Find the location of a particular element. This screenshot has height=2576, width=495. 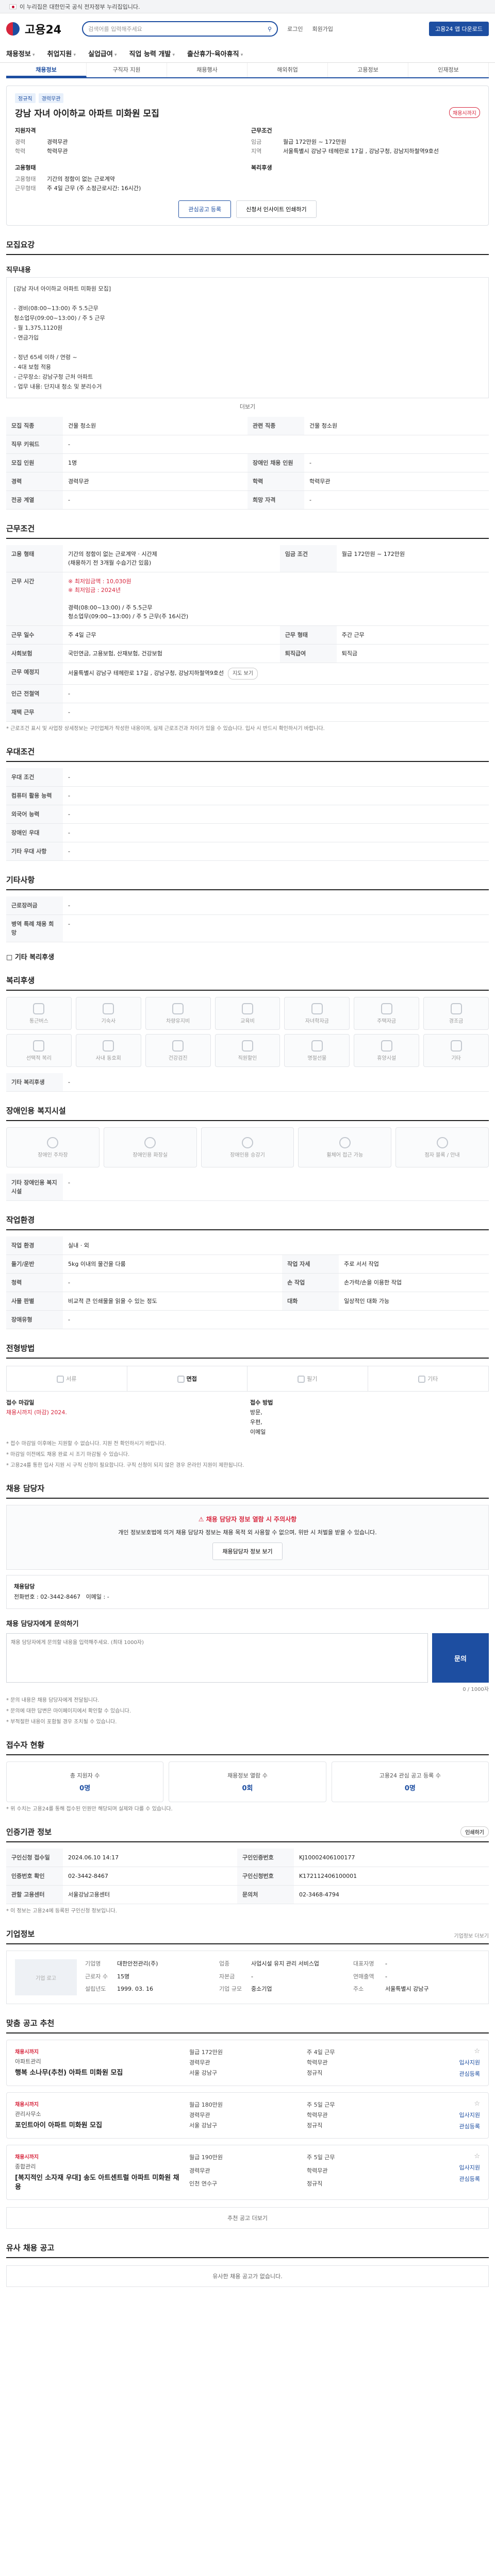

stat-card: 채용정보 열람 수 0회 is located at coordinates (247, 1781).